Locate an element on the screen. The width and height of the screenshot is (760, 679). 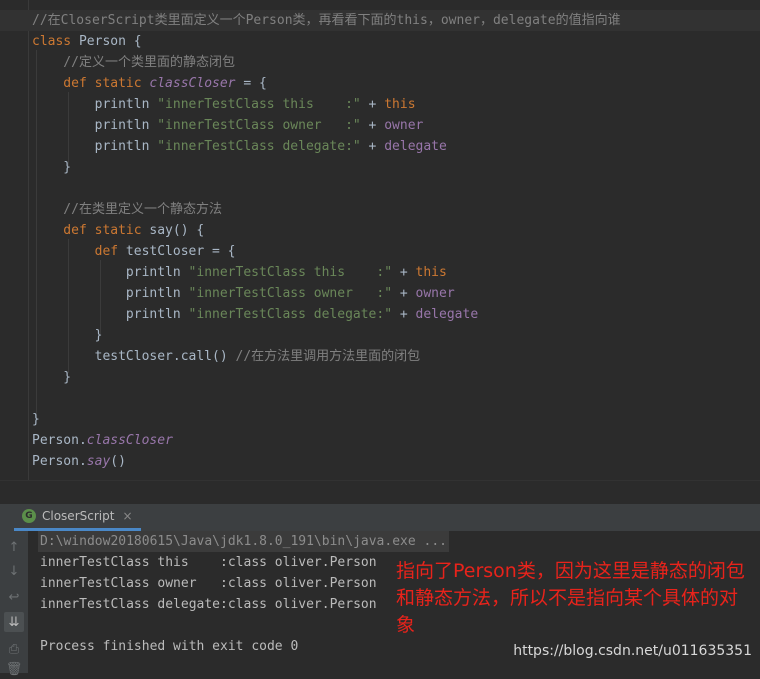
code-token: () is located at coordinates (118, 461).